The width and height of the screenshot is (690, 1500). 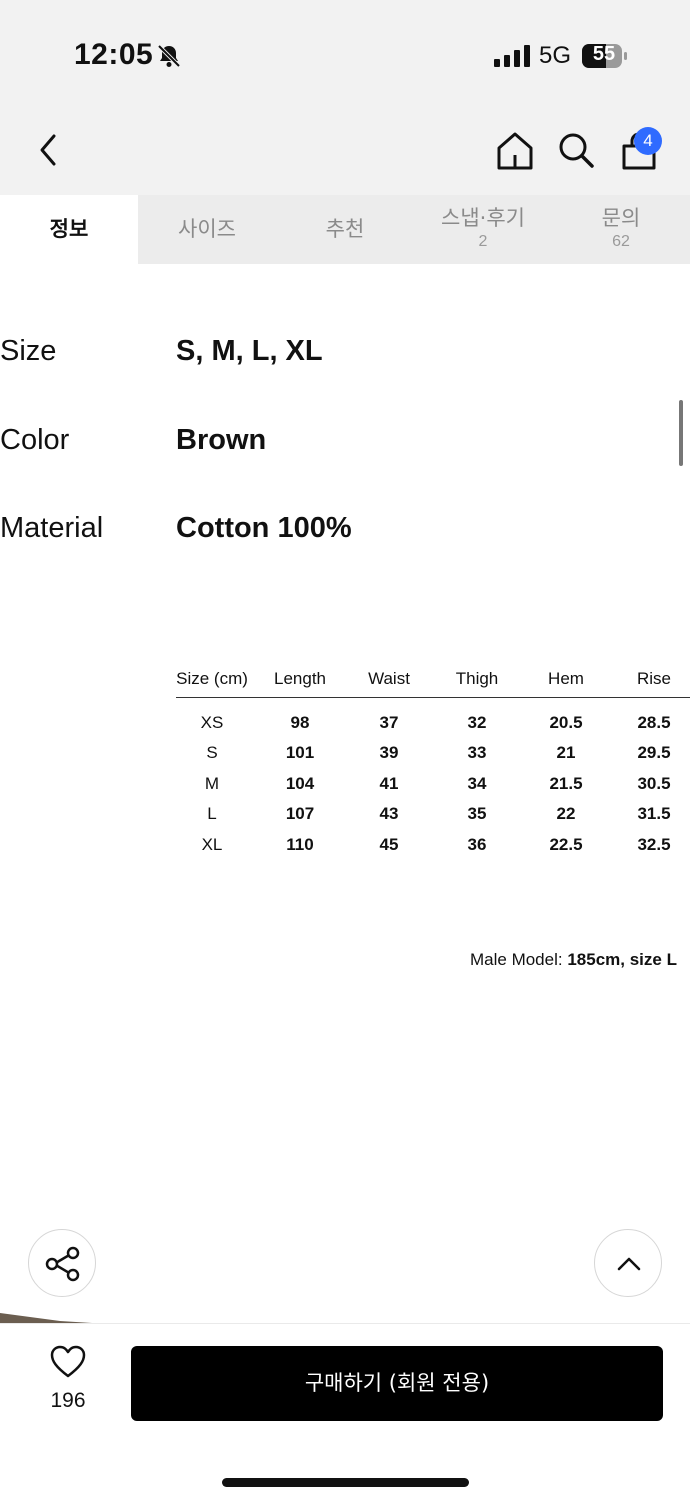 I want to click on scrollbar, so click(x=681, y=433).